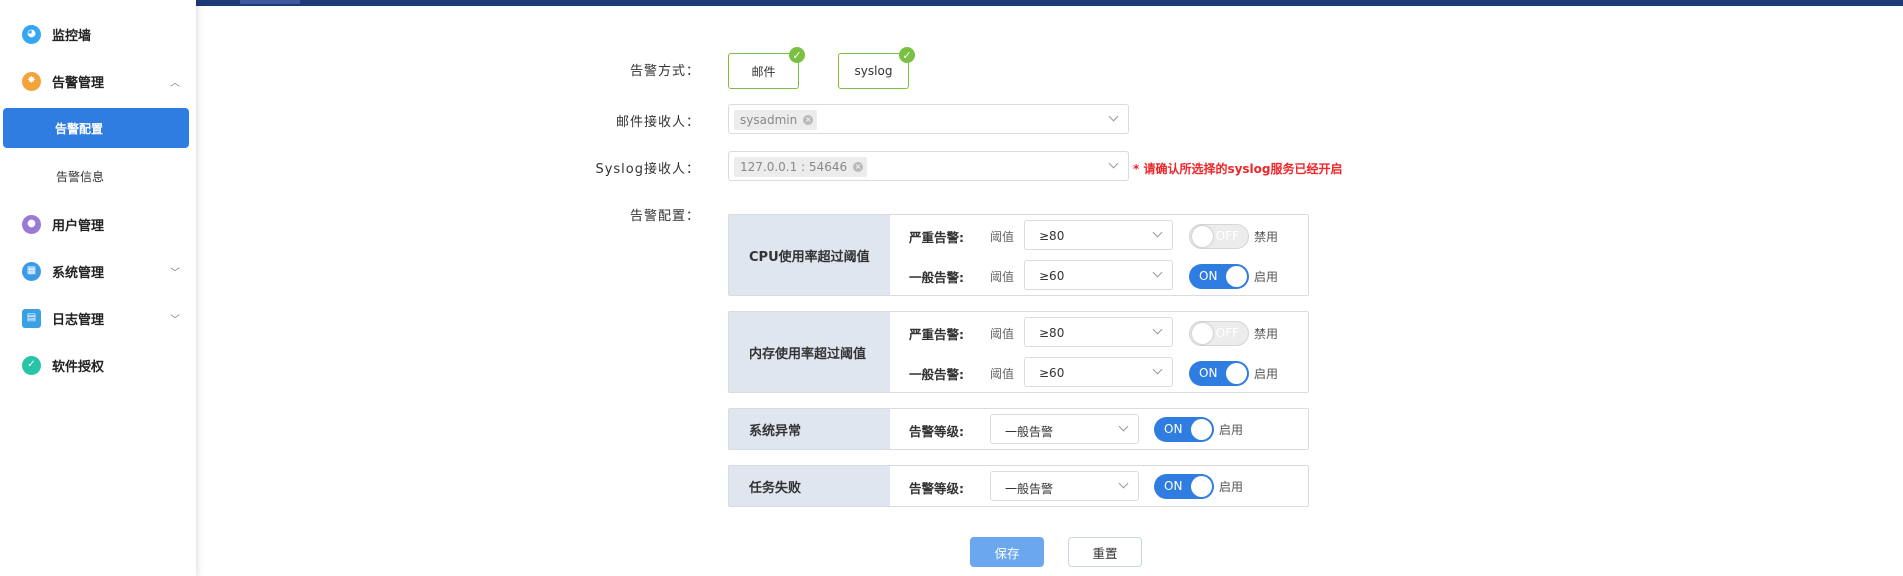  I want to click on recipient-tag-label: sysadmin, so click(769, 120).